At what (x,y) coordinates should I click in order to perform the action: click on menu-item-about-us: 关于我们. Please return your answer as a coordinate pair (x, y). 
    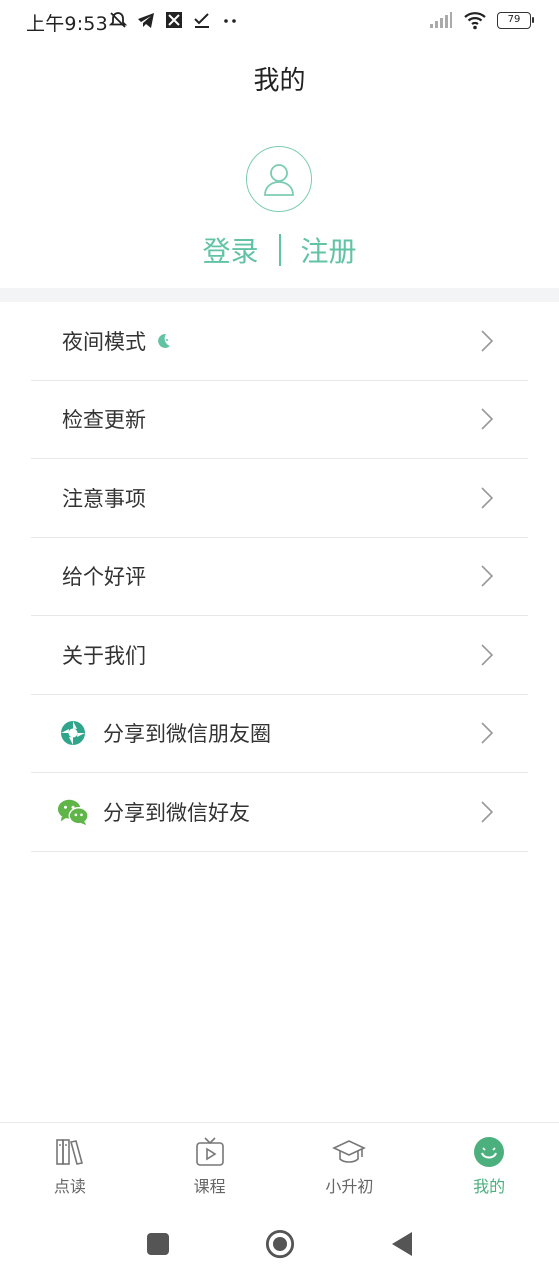
    Looking at the image, I should click on (279, 655).